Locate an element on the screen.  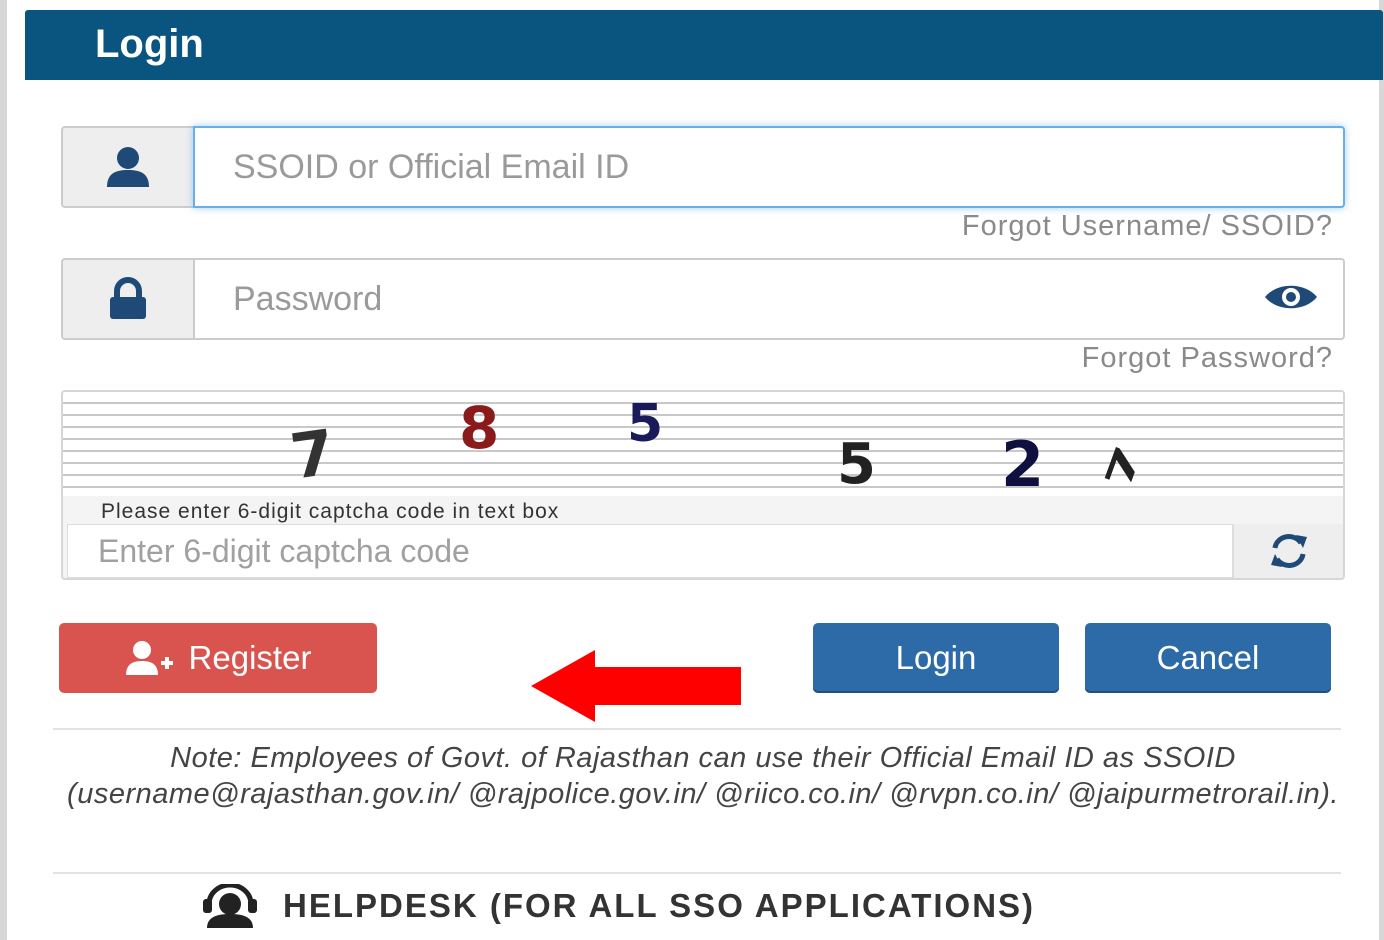
forgot-password-link: Forgot Password? is located at coordinates (1207, 358).